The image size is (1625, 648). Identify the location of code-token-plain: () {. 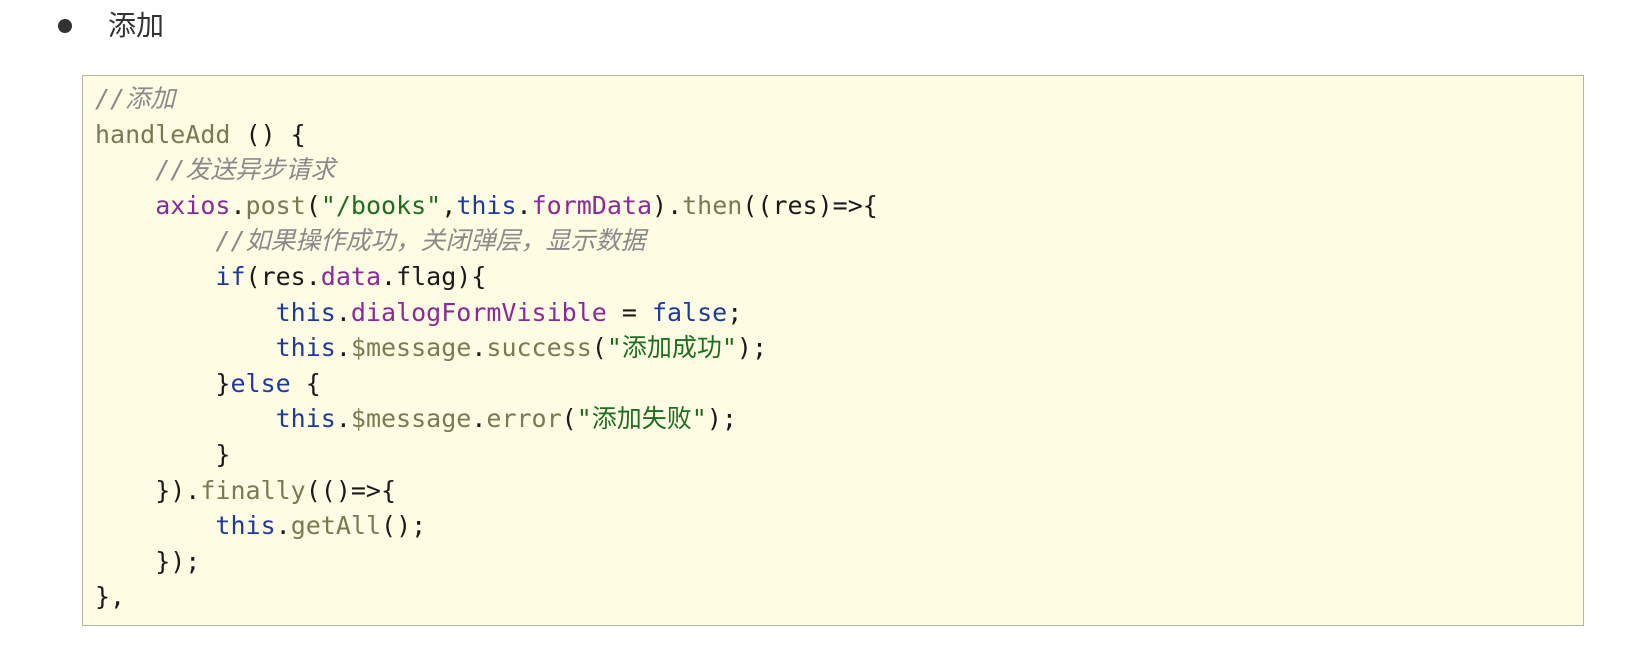
(268, 134).